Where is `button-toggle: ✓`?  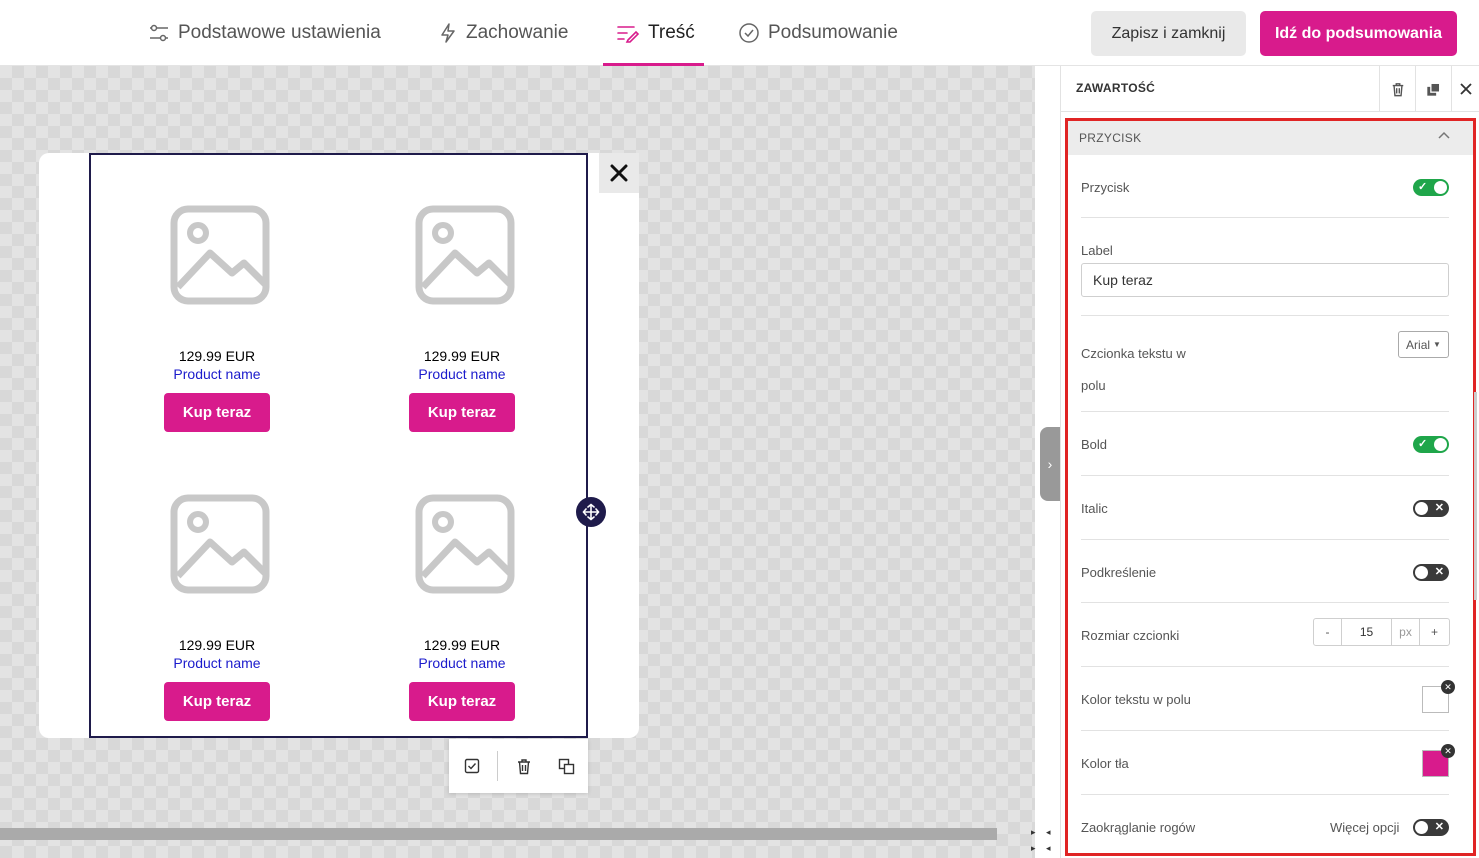
button-toggle: ✓ is located at coordinates (1431, 187).